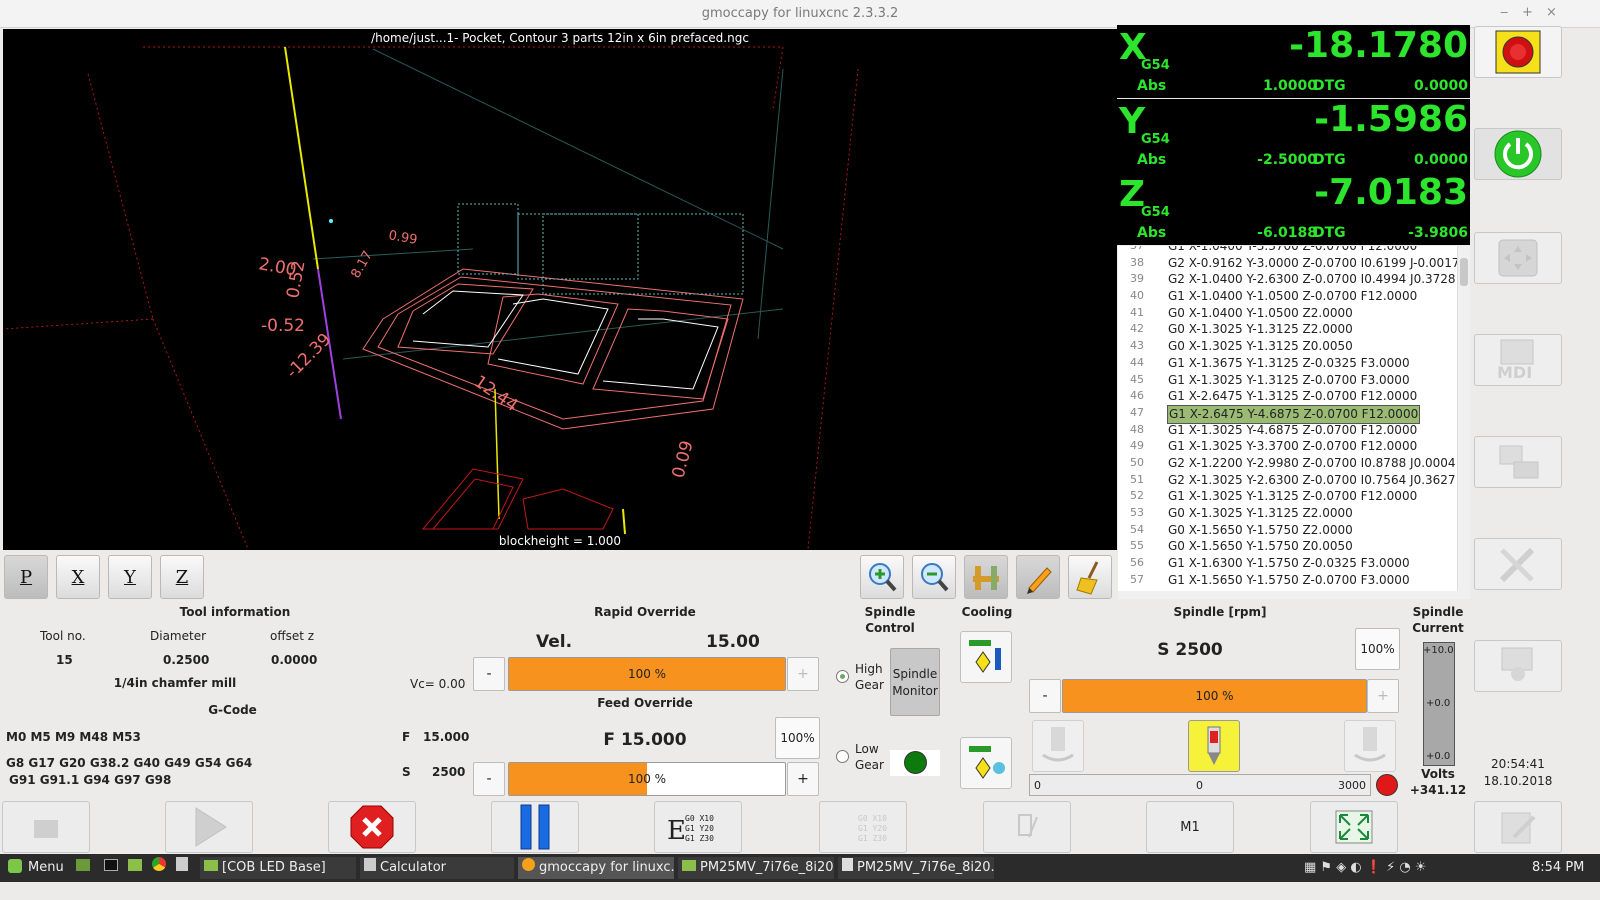 The image size is (1600, 900). What do you see at coordinates (1551, 12) in the screenshot?
I see `close-button: ×` at bounding box center [1551, 12].